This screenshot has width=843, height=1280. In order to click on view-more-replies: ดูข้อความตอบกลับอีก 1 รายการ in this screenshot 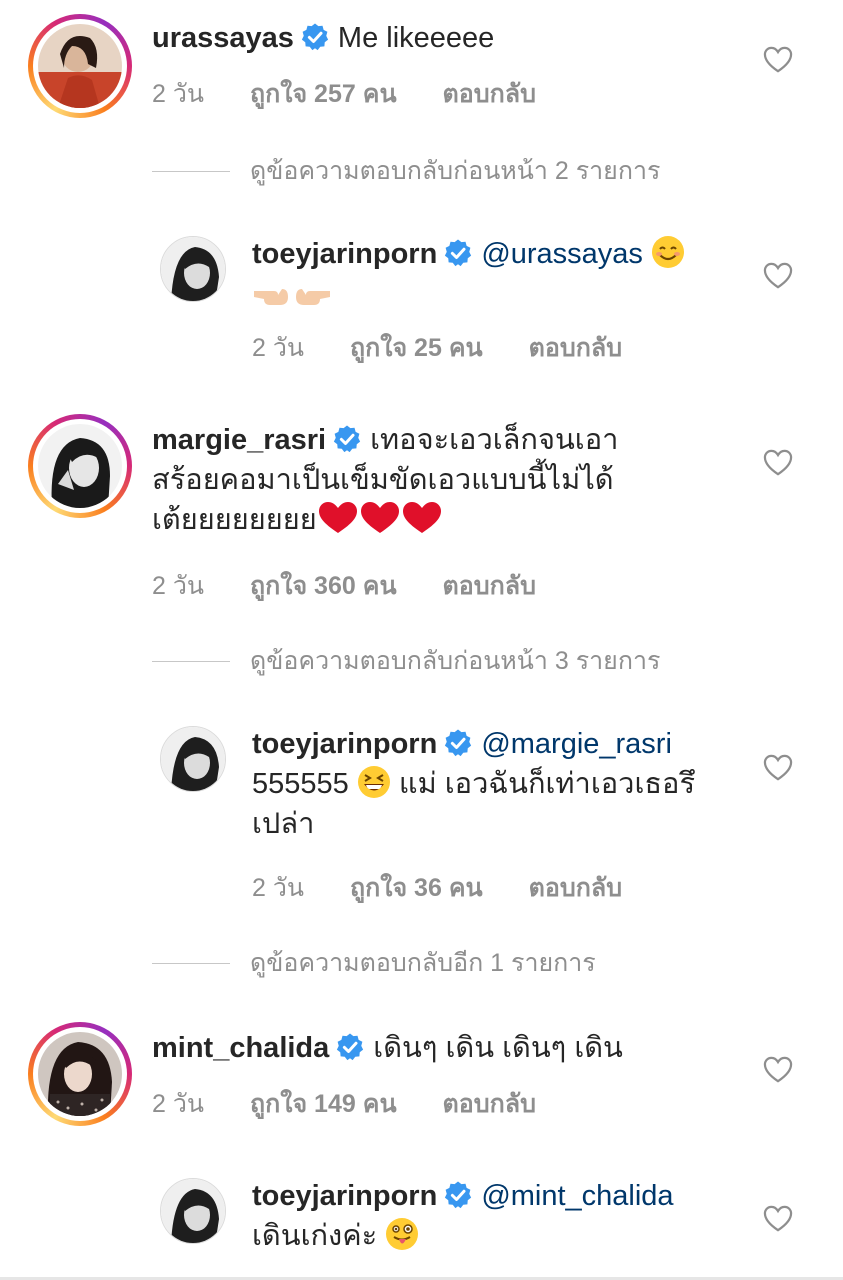, I will do `click(374, 963)`.